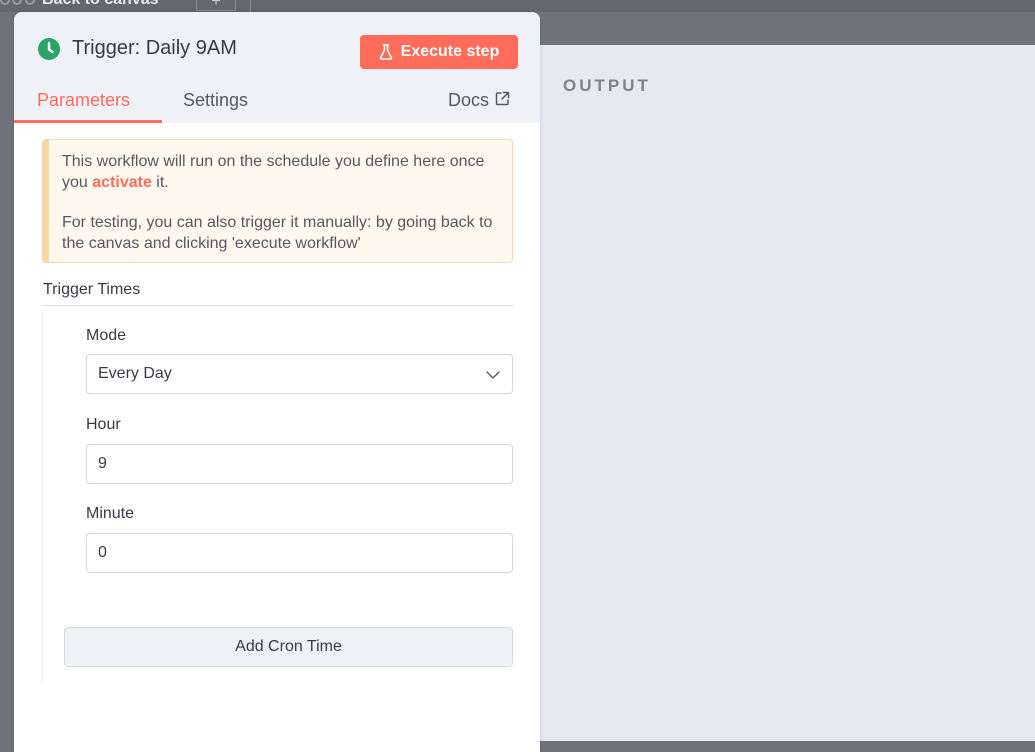 The height and width of the screenshot is (752, 1035). I want to click on tab-settings: Settings, so click(215, 100).